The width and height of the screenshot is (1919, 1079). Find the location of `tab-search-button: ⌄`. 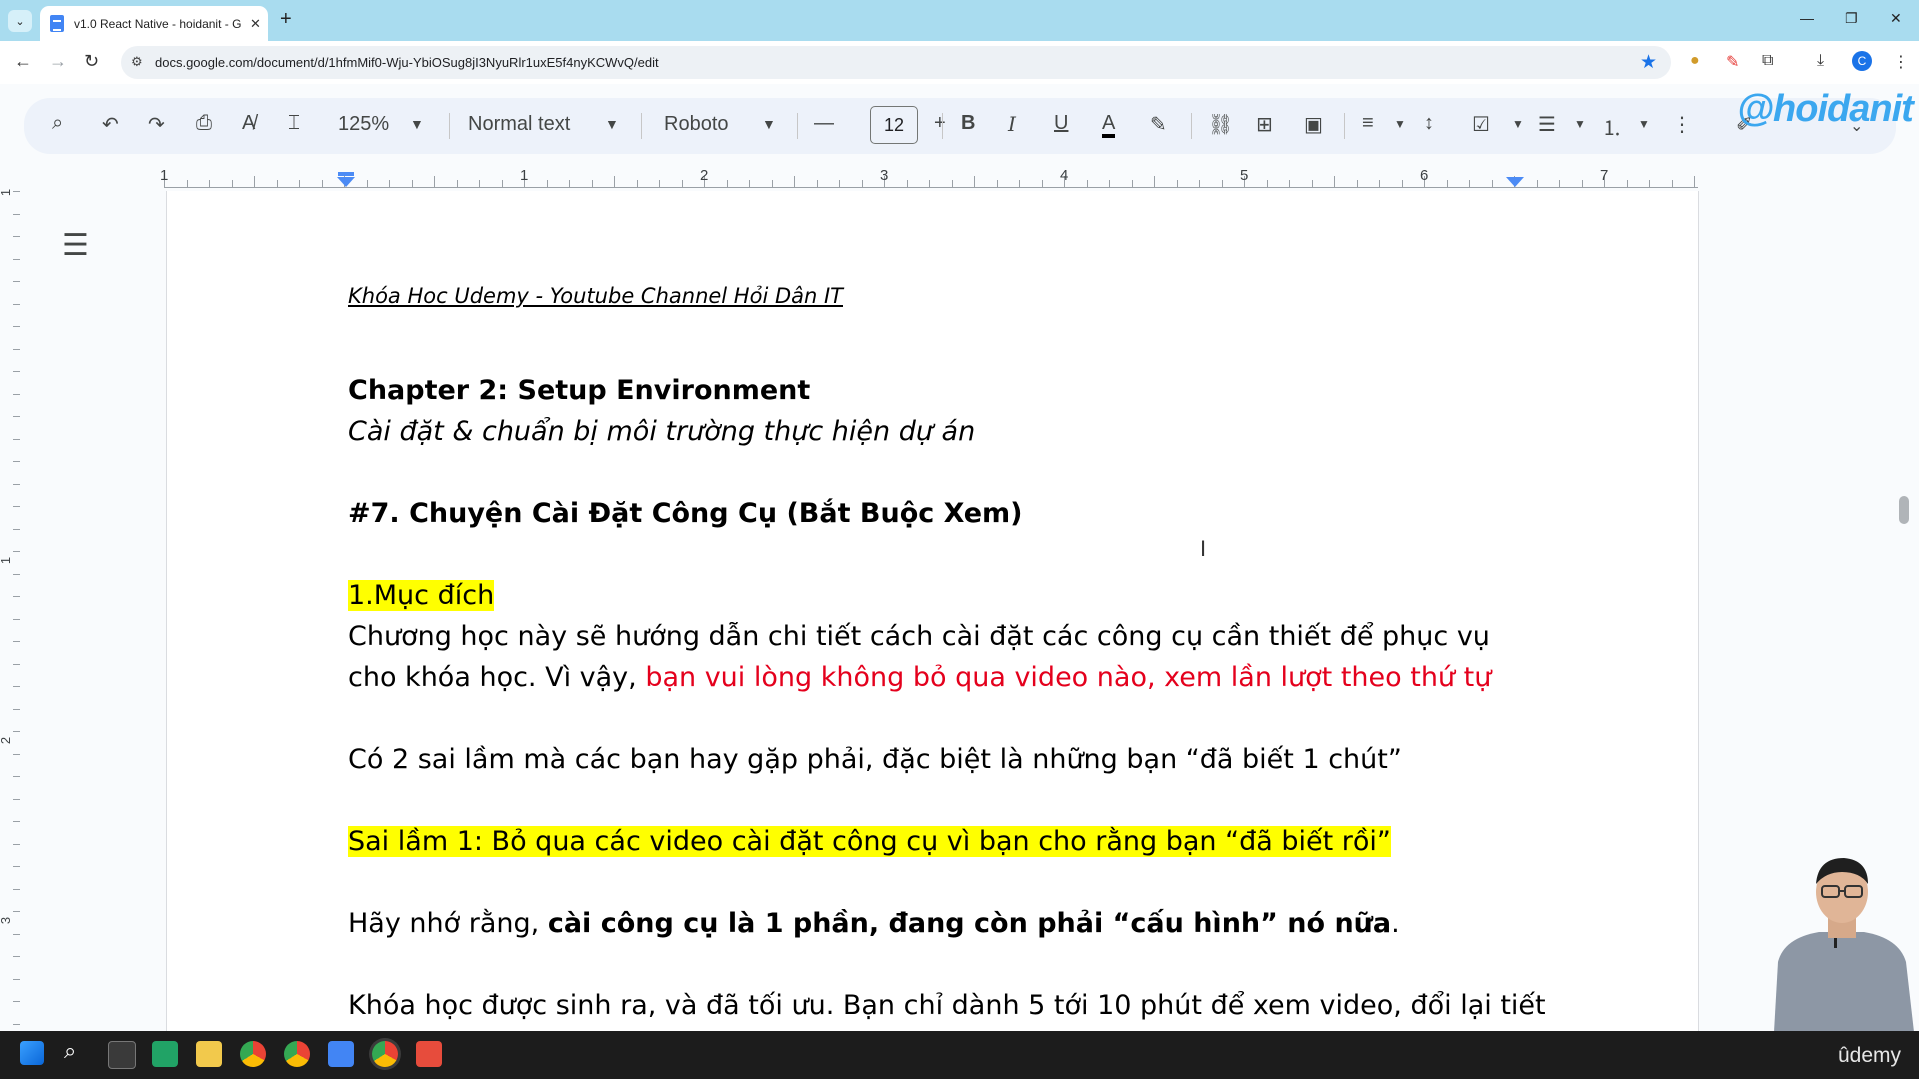

tab-search-button: ⌄ is located at coordinates (20, 21).